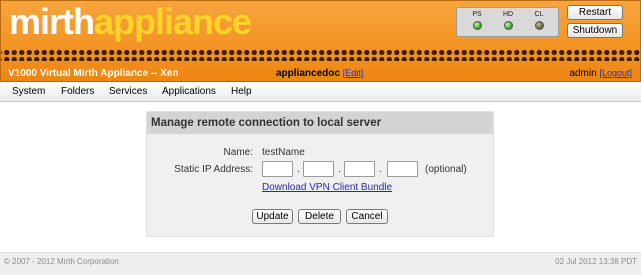 The image size is (641, 275). I want to click on led-hd: HD, so click(508, 20).